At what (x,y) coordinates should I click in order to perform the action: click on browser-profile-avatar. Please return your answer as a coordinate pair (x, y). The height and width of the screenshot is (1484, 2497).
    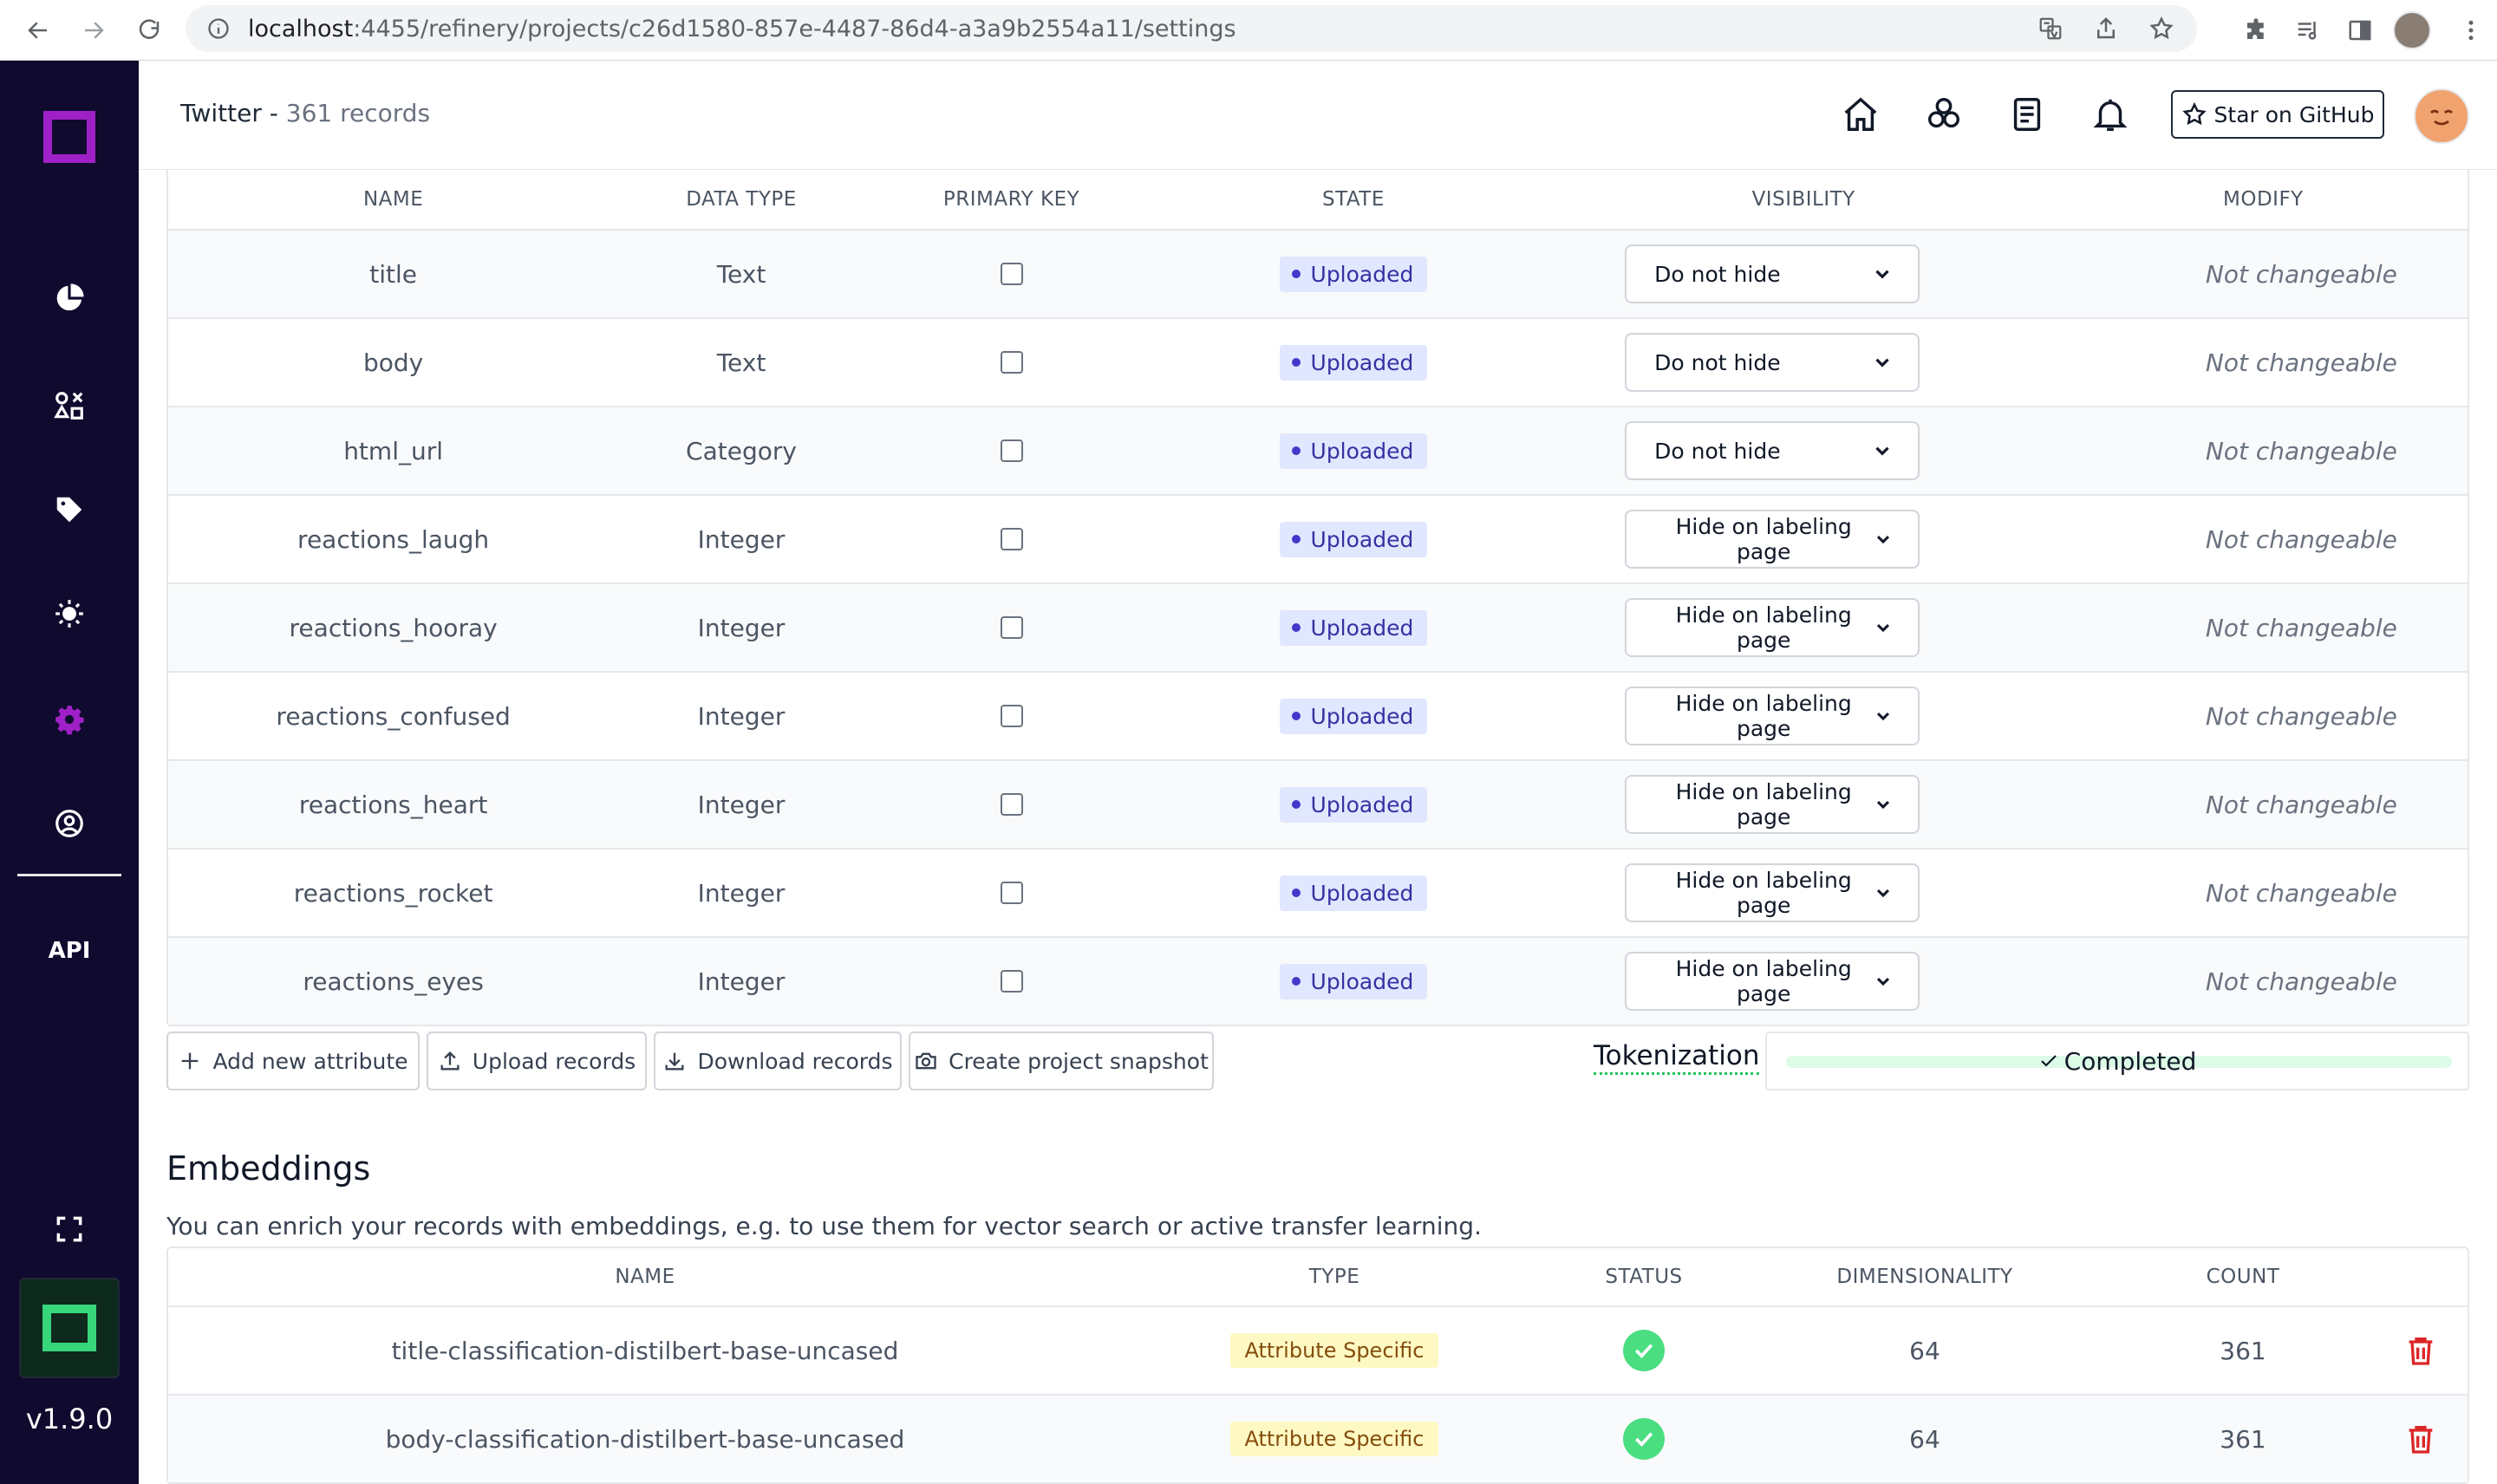
    Looking at the image, I should click on (2412, 30).